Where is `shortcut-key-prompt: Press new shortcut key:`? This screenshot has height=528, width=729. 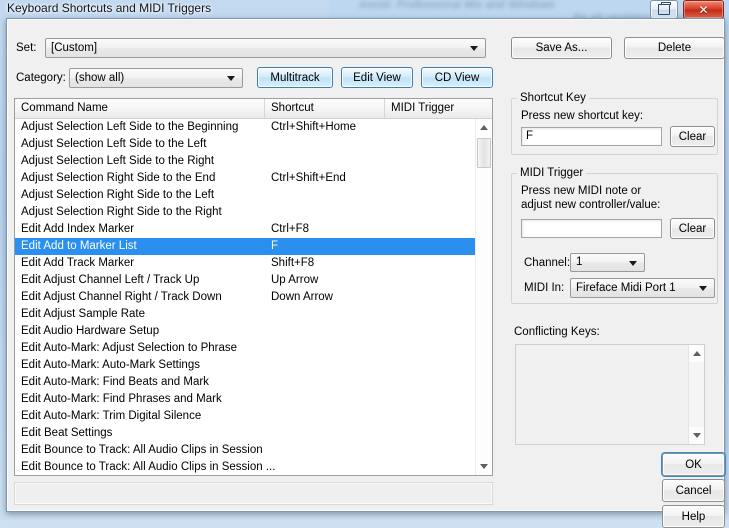 shortcut-key-prompt: Press new shortcut key: is located at coordinates (582, 116).